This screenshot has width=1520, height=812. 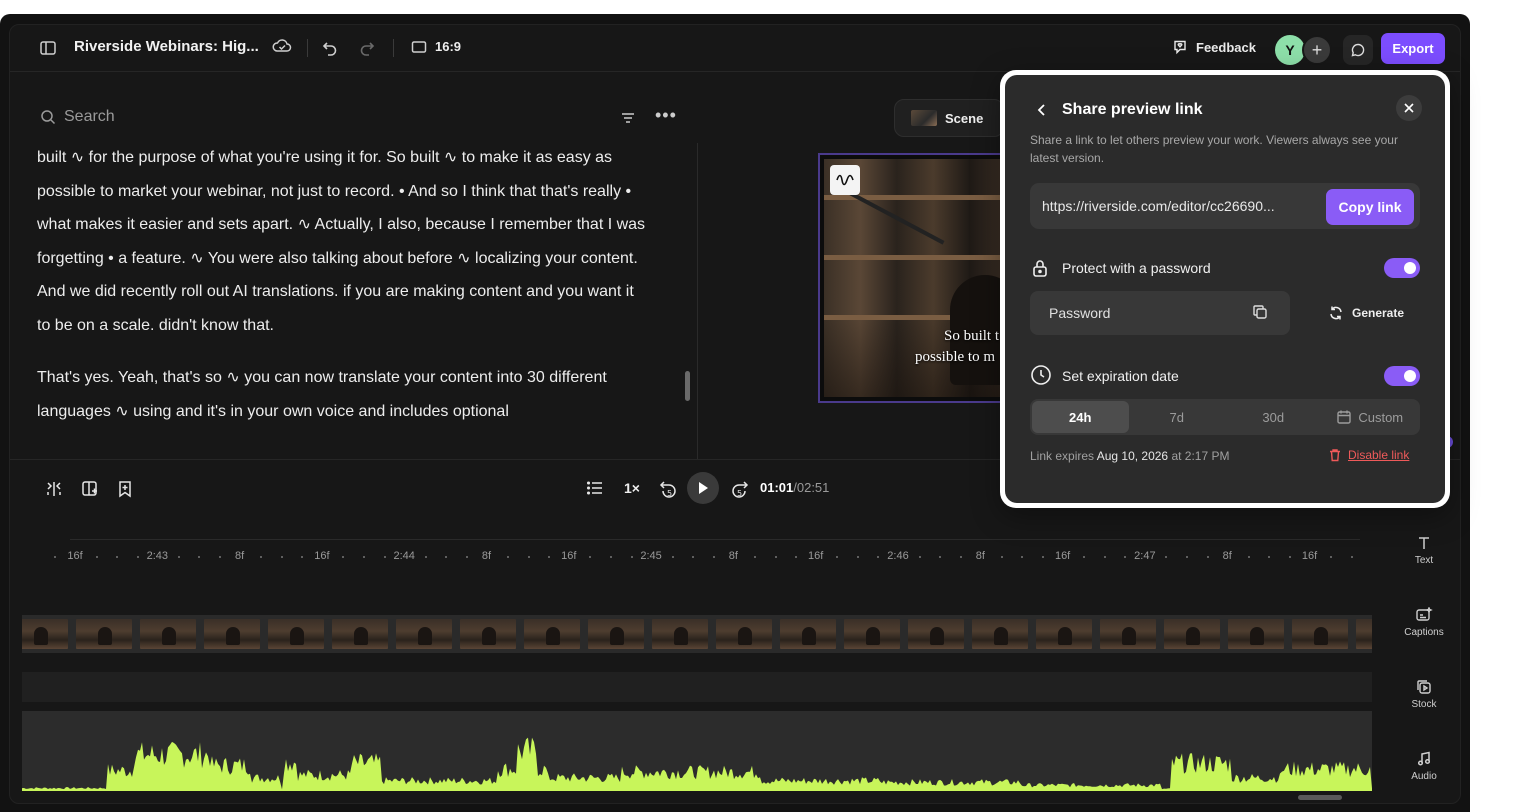 I want to click on invite-collaborator-button: +, so click(x=1317, y=50).